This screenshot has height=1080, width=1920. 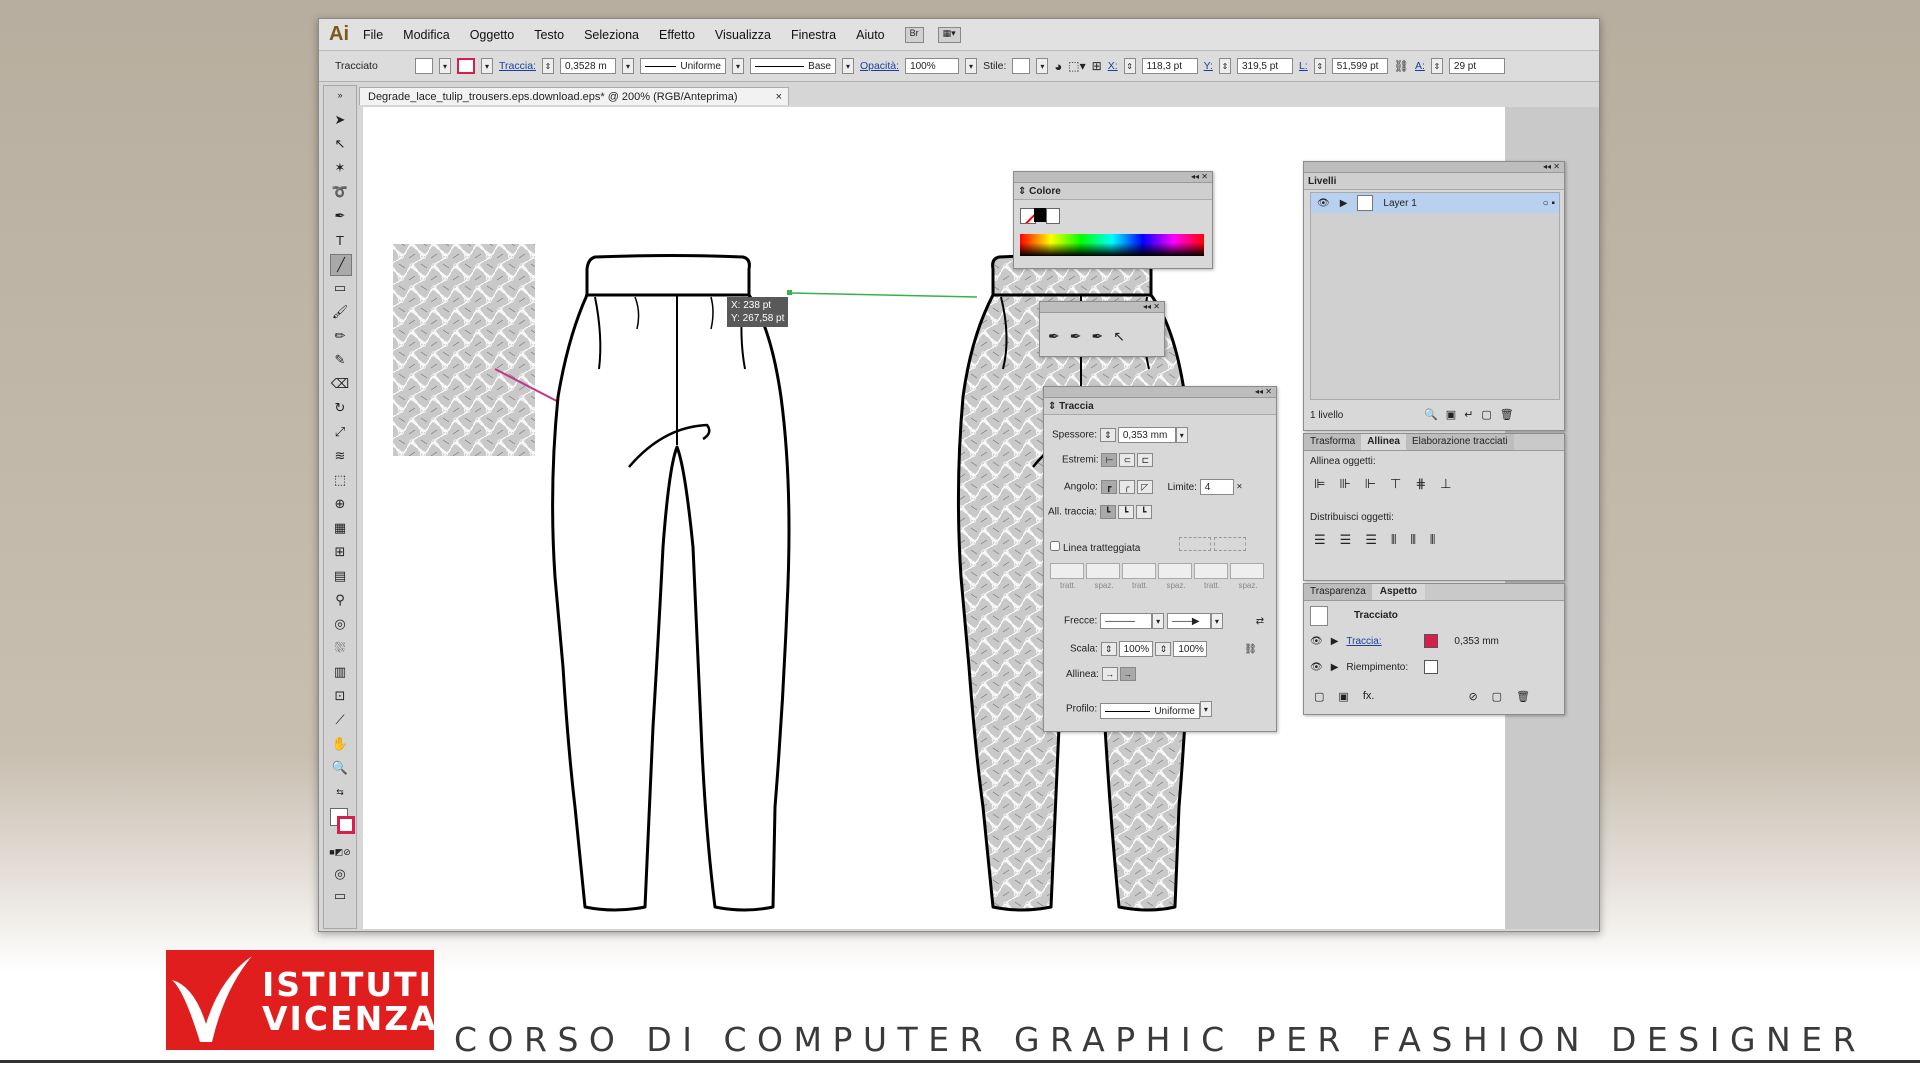 What do you see at coordinates (1497, 696) in the screenshot?
I see `duplicate-item-icon: ▢` at bounding box center [1497, 696].